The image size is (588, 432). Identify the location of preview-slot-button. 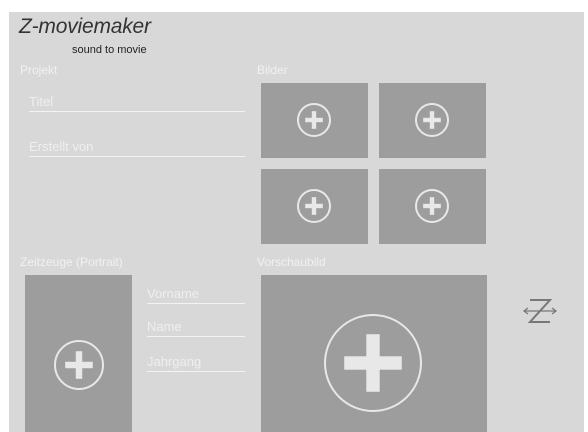
(374, 353).